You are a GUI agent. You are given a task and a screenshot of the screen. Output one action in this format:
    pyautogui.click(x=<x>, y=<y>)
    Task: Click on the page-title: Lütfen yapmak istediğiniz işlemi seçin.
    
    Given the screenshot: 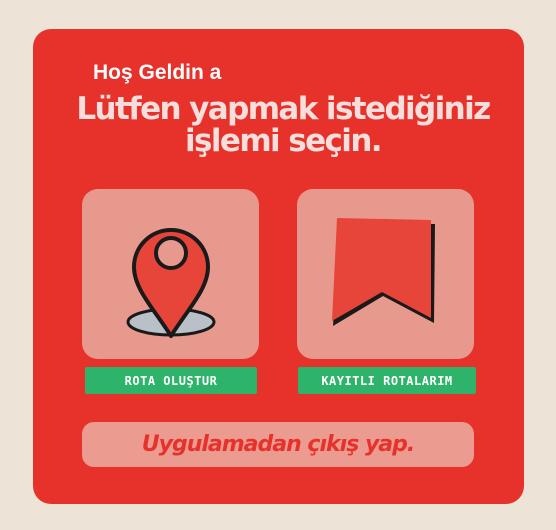 What is the action you would take?
    pyautogui.click(x=283, y=125)
    